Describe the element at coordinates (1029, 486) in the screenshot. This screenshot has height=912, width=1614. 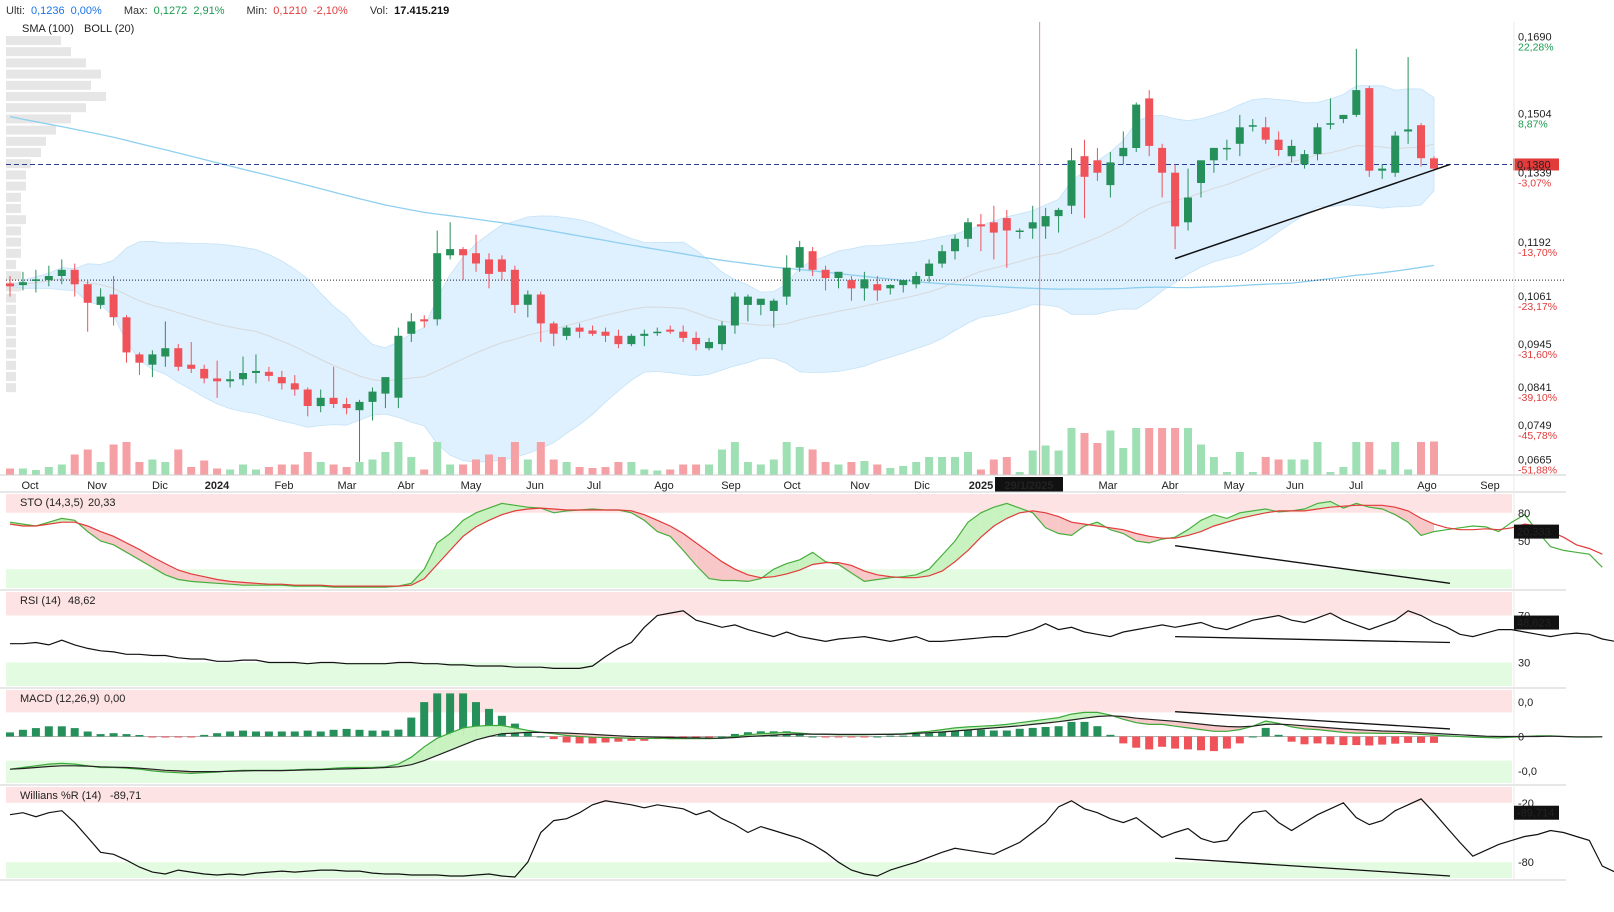
I see `crosshair-date-text: 29/1/2025` at that location.